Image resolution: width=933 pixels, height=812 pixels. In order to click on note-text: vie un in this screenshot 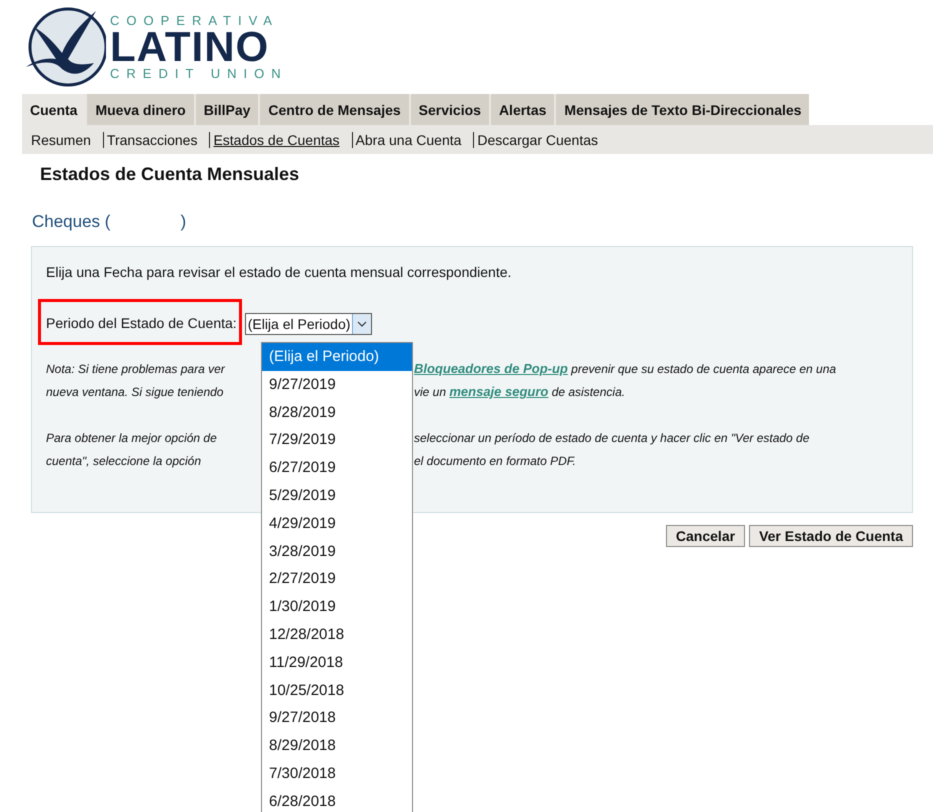, I will do `click(431, 392)`.